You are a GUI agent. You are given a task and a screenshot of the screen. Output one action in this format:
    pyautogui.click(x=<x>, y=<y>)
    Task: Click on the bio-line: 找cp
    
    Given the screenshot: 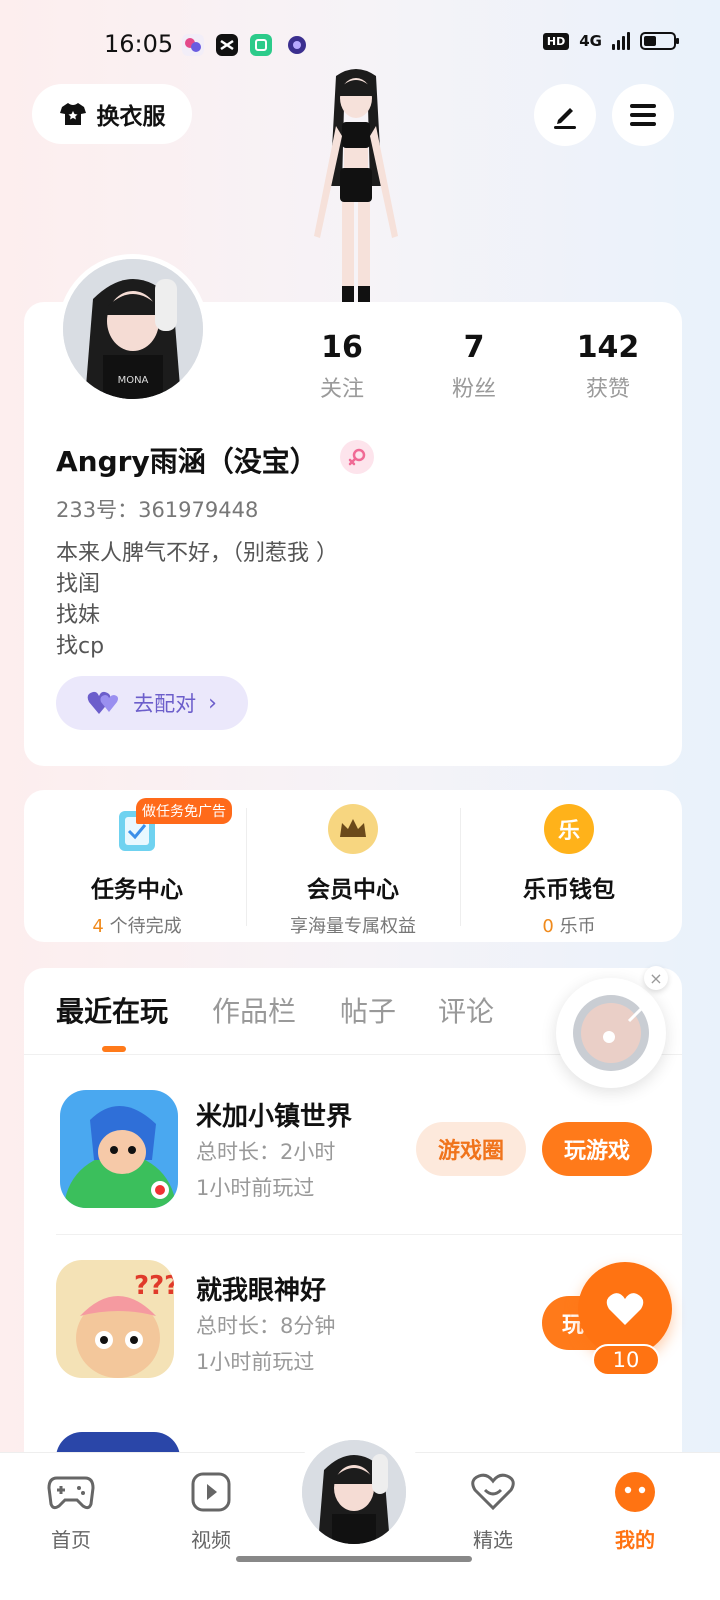 What is the action you would take?
    pyautogui.click(x=80, y=646)
    